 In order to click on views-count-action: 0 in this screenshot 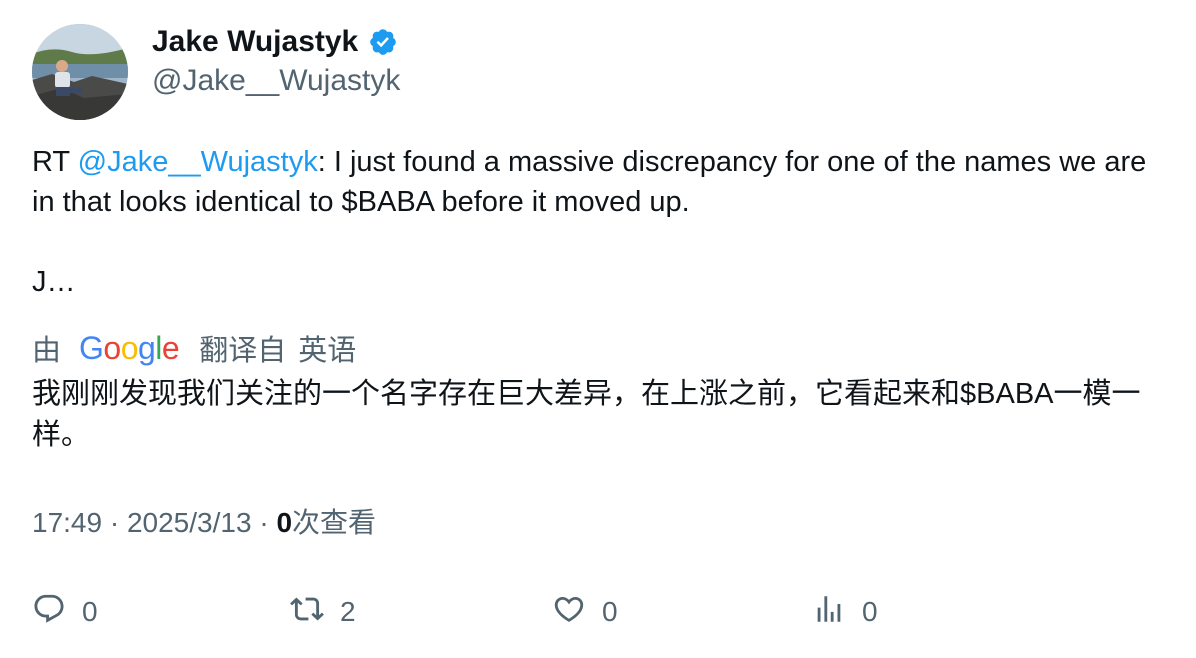, I will do `click(870, 611)`.